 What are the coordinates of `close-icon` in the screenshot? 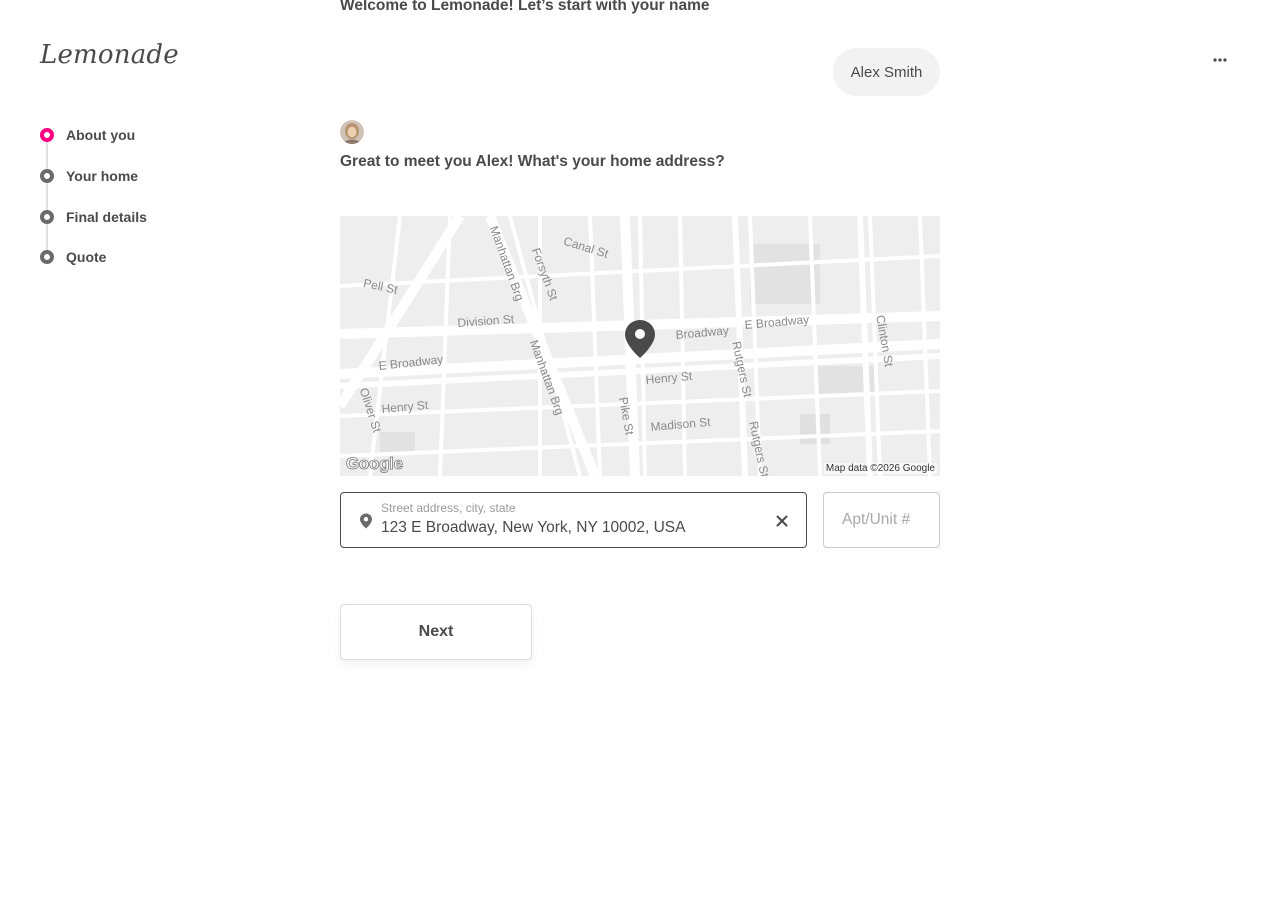 It's located at (782, 521).